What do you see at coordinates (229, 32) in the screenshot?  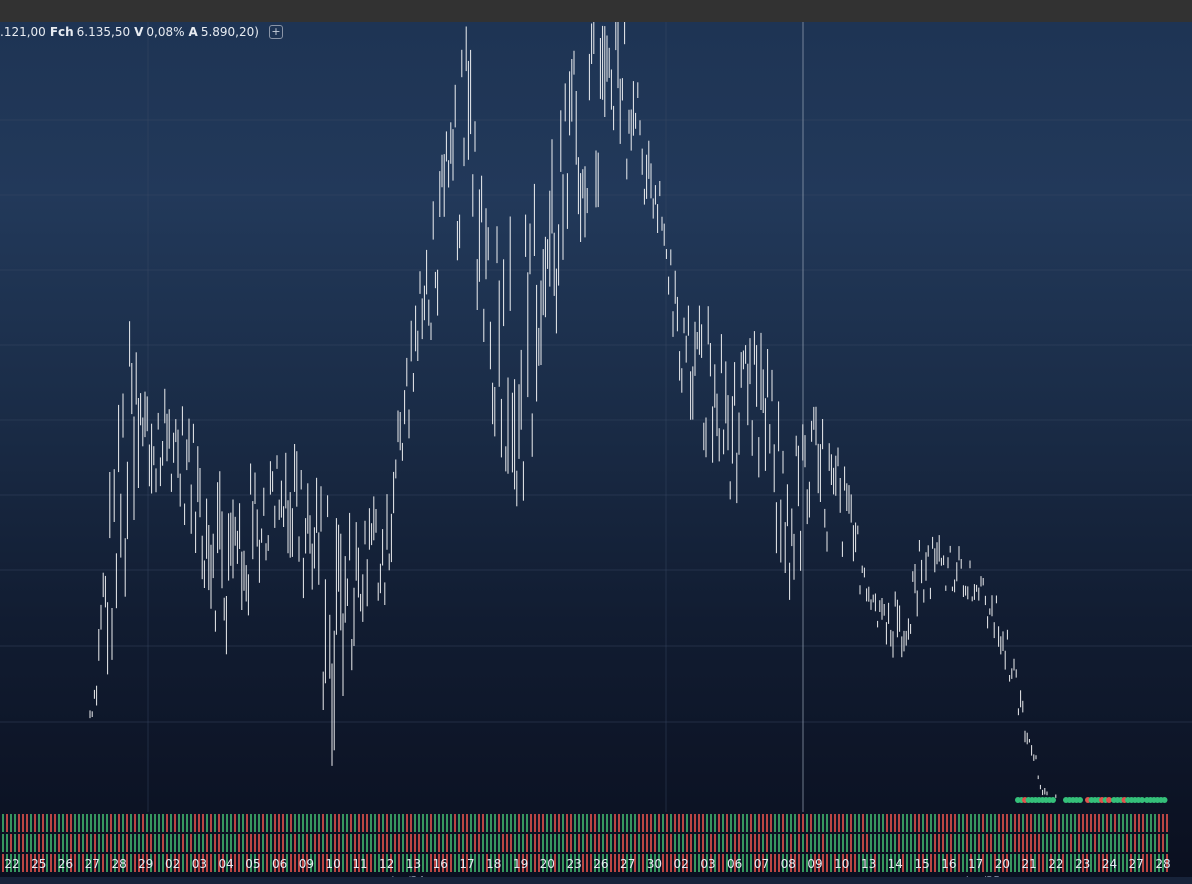 I see `amplitude-value: 5.890,20)` at bounding box center [229, 32].